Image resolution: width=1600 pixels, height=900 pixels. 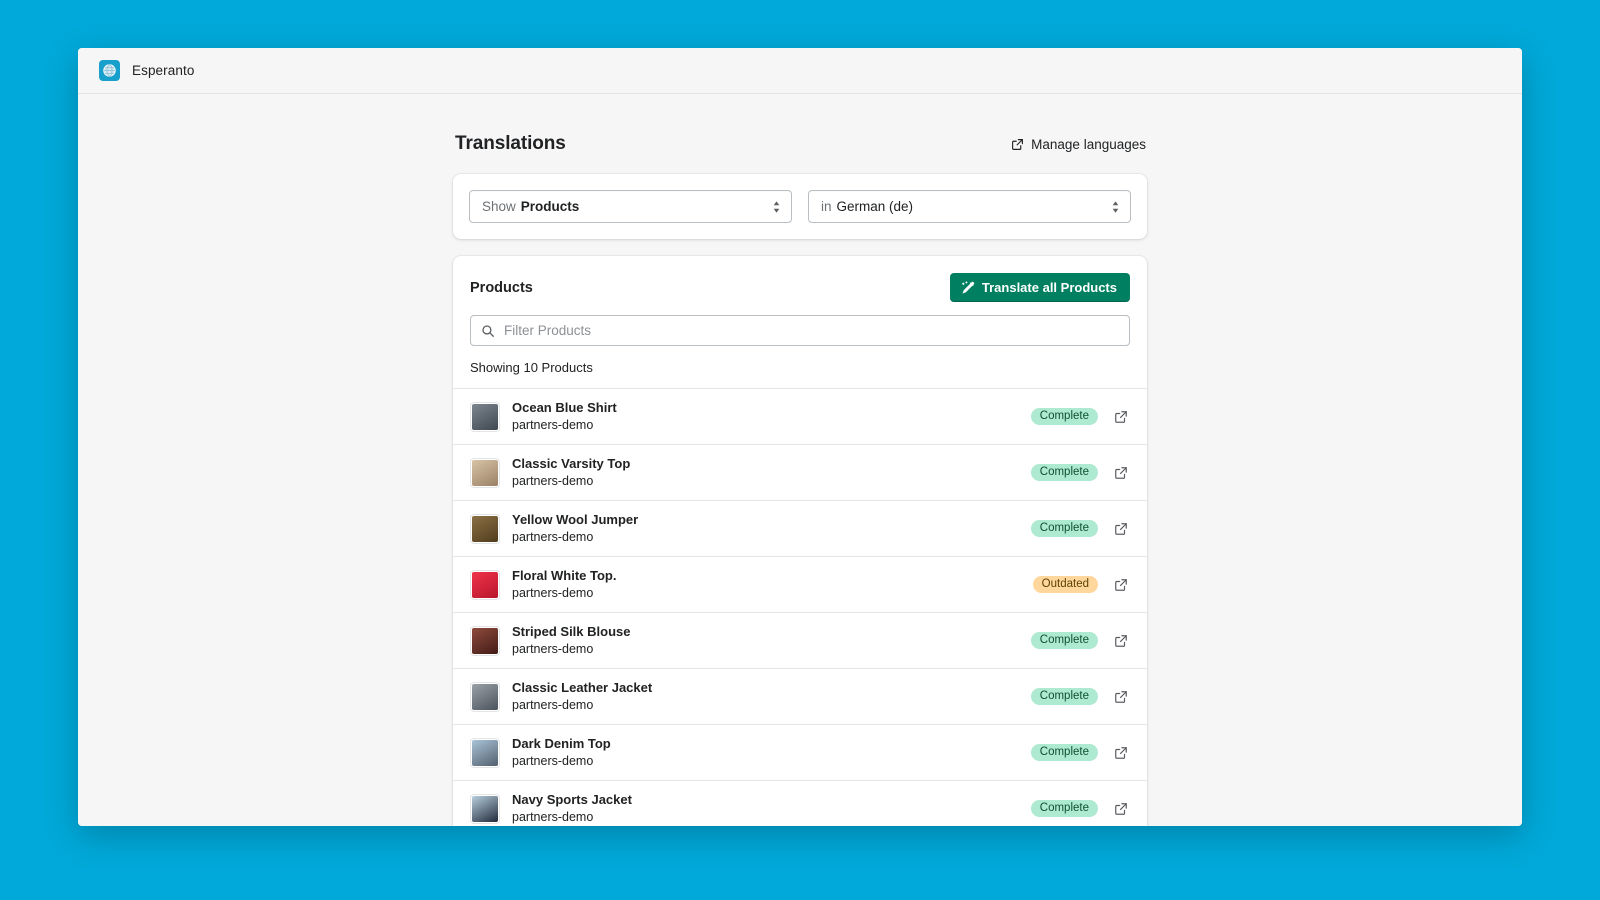 I want to click on table-row: Navy Sports Jacket partners-demo Complete, so click(x=800, y=803).